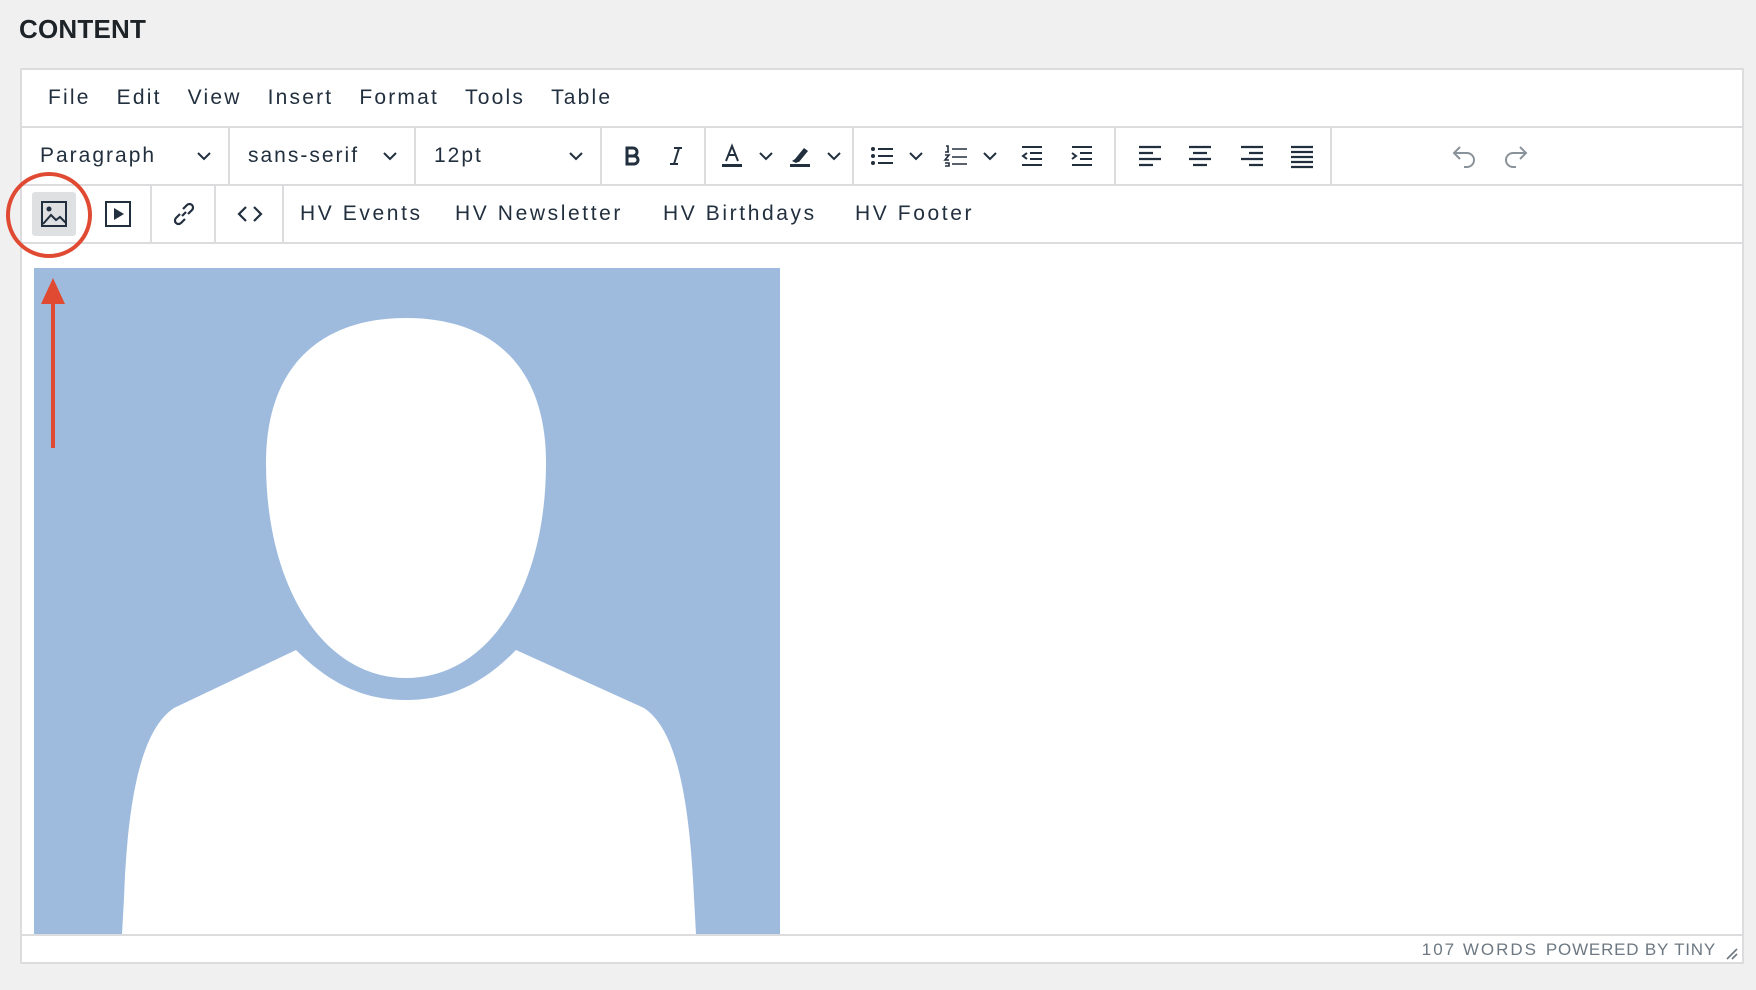 Image resolution: width=1756 pixels, height=990 pixels. I want to click on bold-icon, so click(632, 156).